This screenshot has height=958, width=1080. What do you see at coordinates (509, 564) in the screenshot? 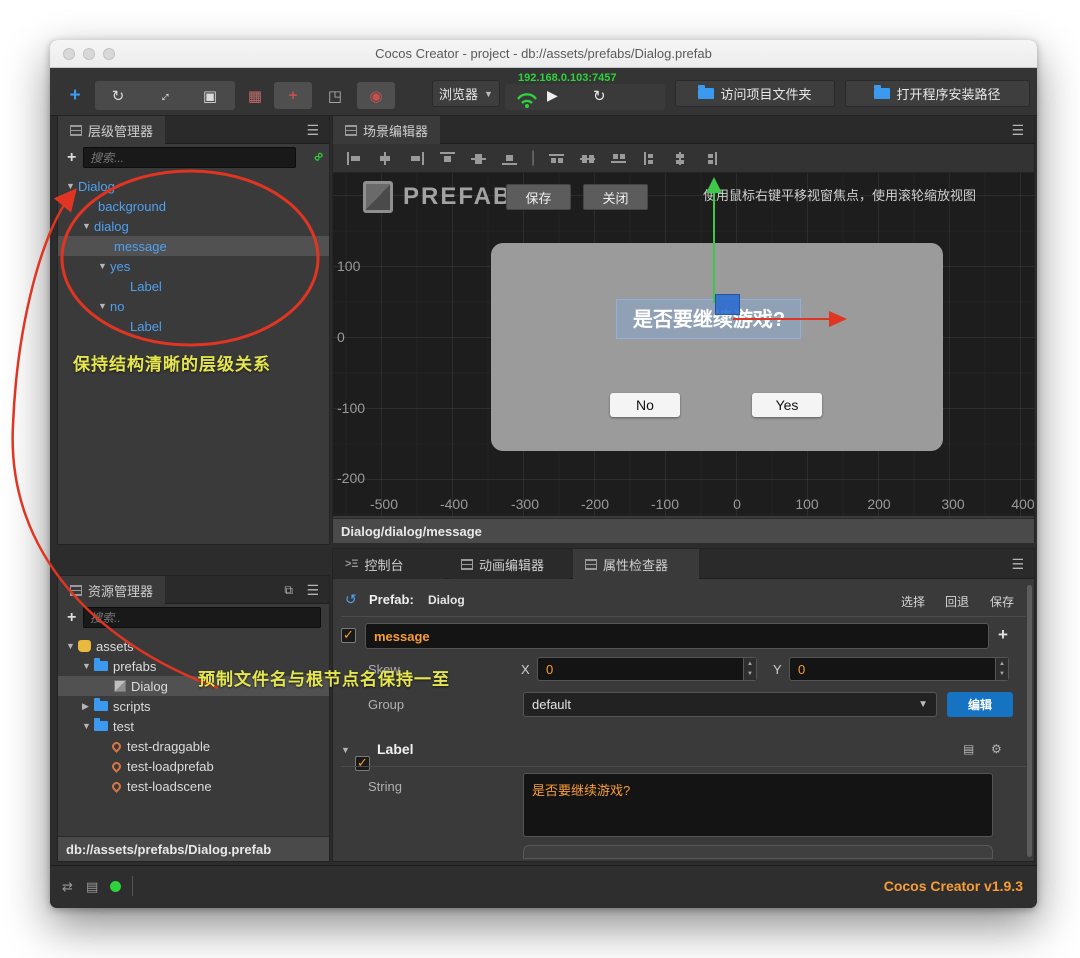
I see `tab-animation: 动画编辑器` at bounding box center [509, 564].